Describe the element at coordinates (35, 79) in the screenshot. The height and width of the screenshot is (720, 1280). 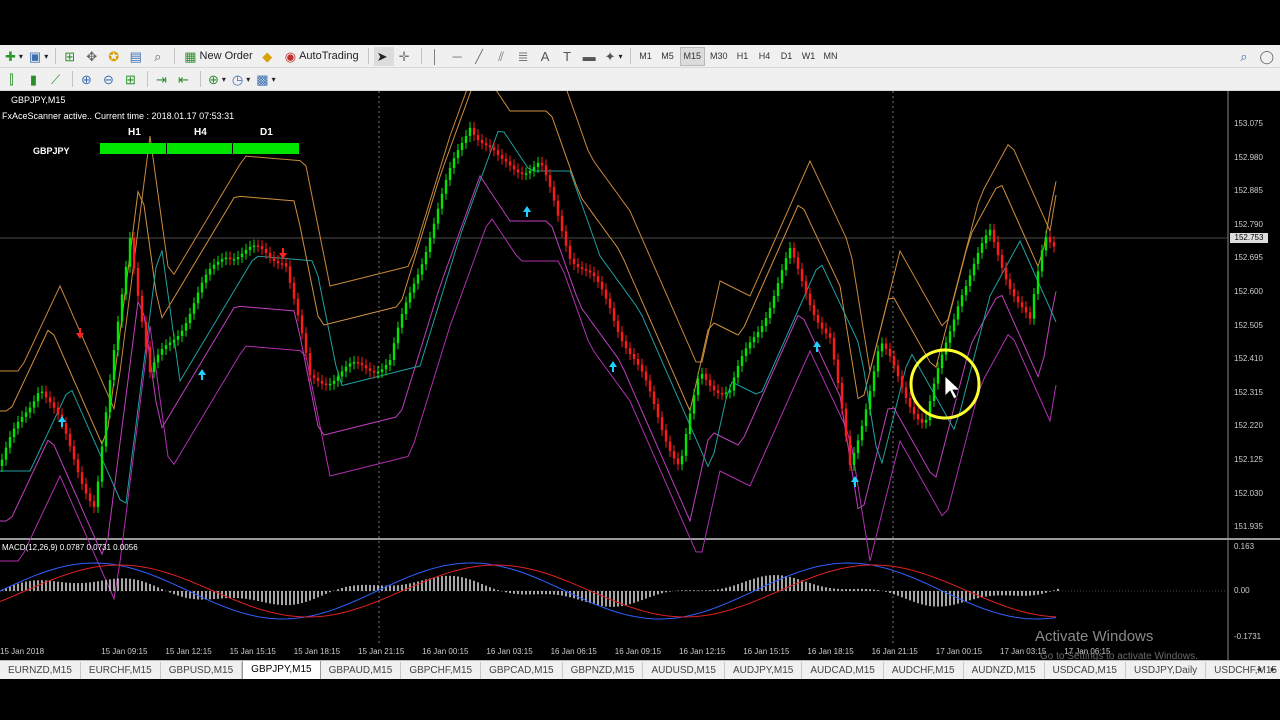
I see `candlestick-button: ▮` at that location.